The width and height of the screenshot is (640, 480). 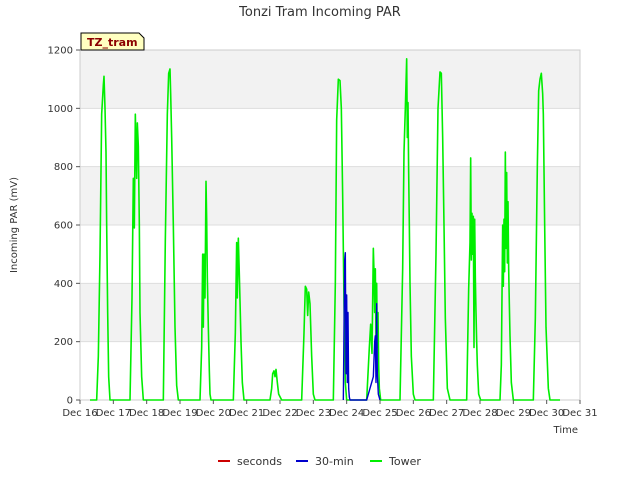 I want to click on x-tick-label: Dec 19, so click(x=179, y=413).